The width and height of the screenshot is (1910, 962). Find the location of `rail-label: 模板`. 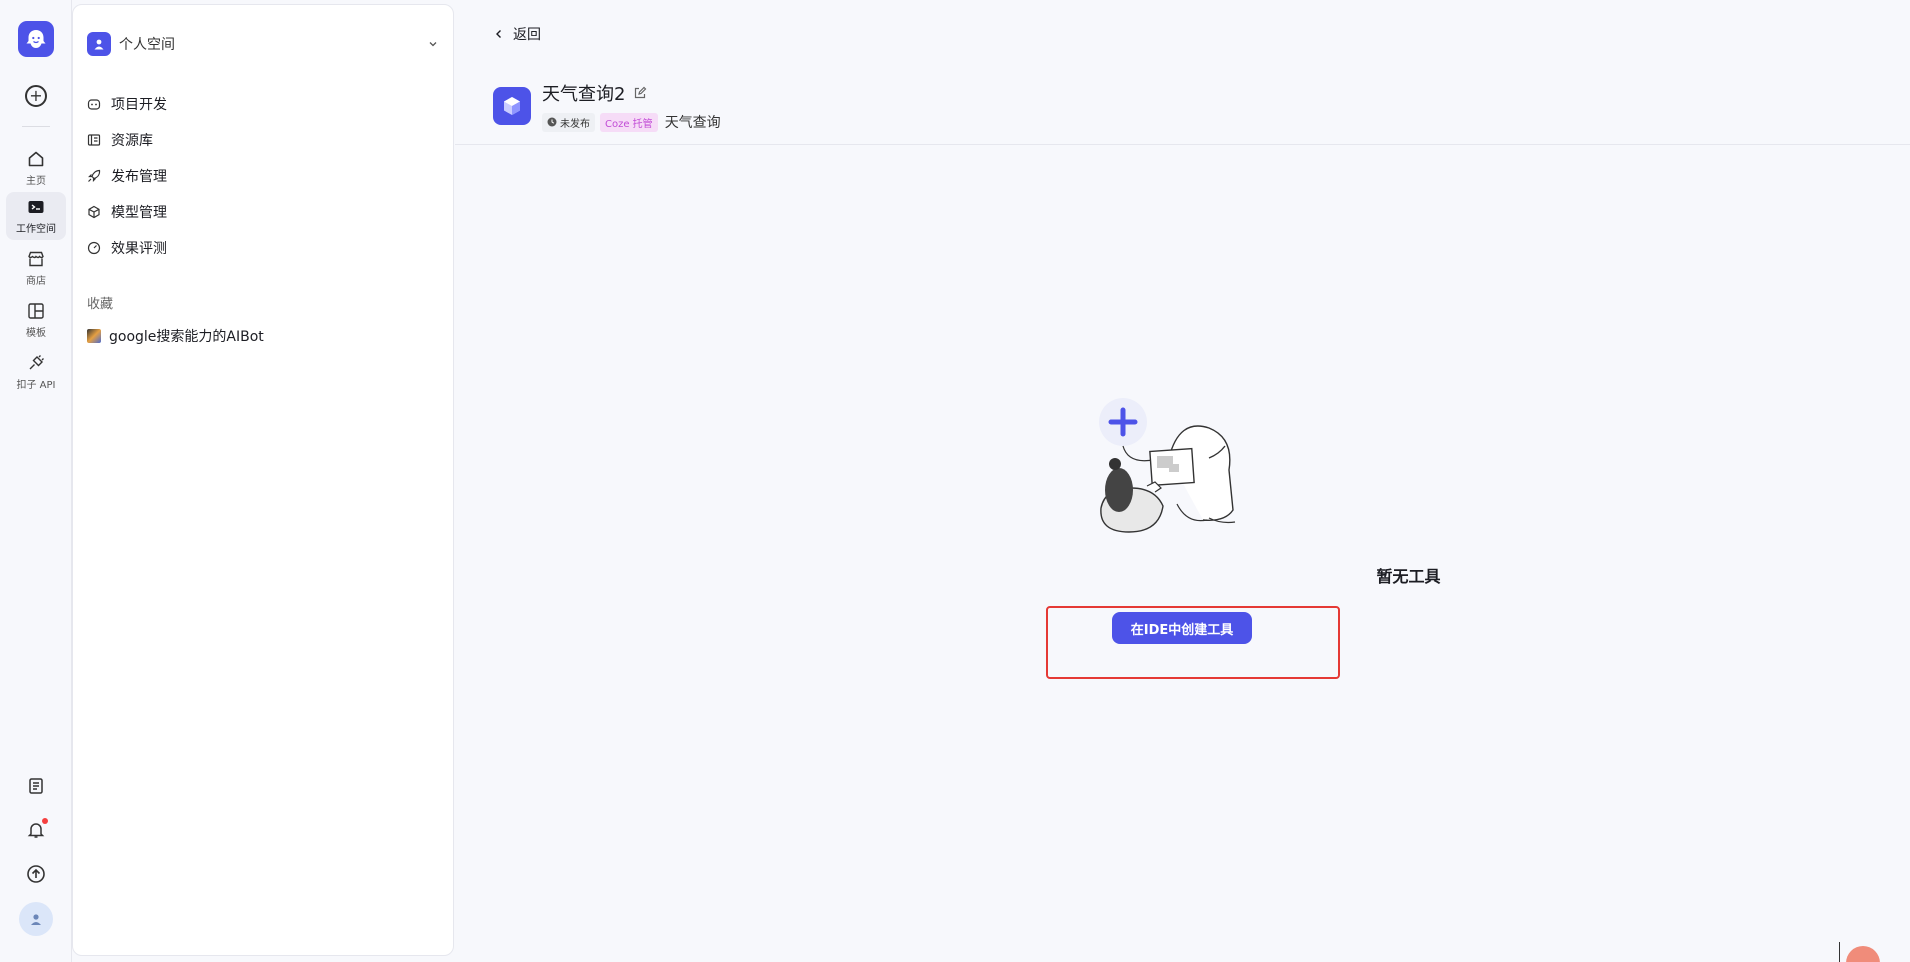

rail-label: 模板 is located at coordinates (36, 333).